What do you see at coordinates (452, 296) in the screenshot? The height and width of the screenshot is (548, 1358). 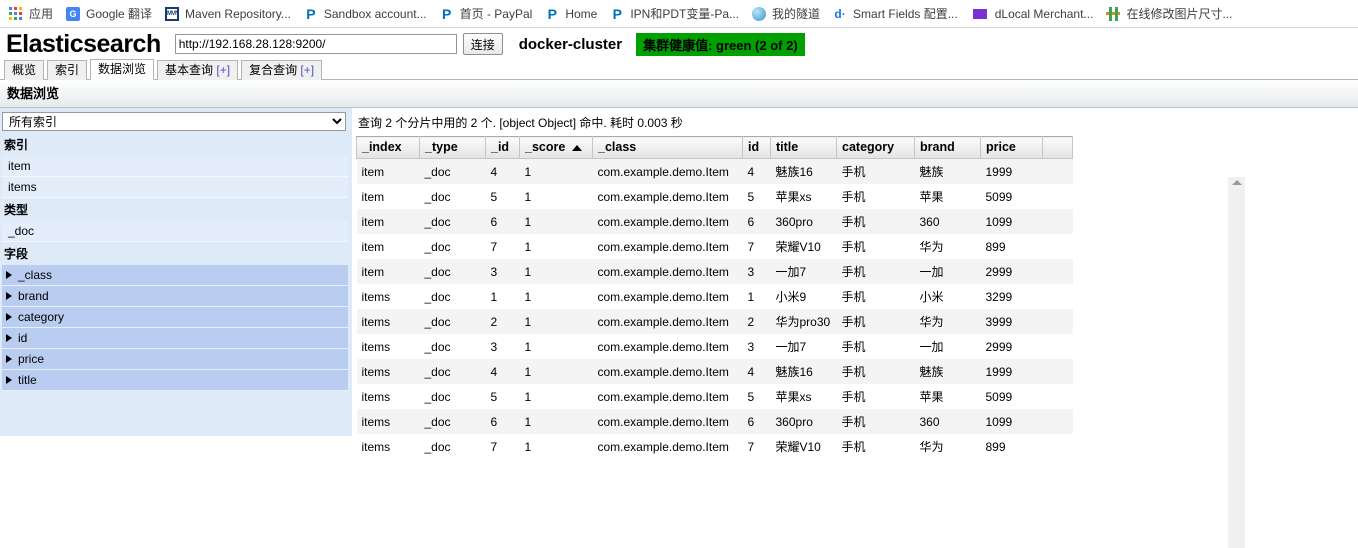 I see `table-cell: _doc` at bounding box center [452, 296].